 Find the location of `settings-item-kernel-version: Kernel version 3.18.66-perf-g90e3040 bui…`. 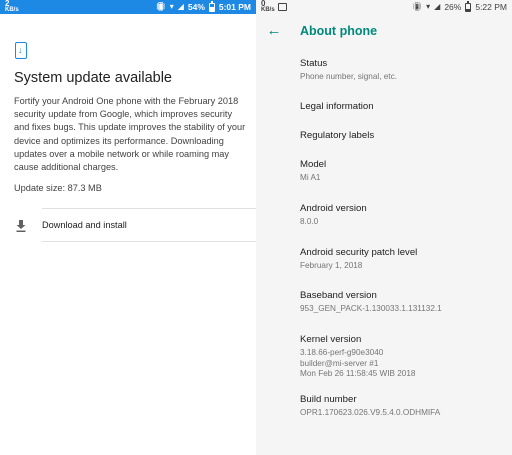

settings-item-kernel-version: Kernel version 3.18.66-perf-g90e3040 bui… is located at coordinates (403, 357).